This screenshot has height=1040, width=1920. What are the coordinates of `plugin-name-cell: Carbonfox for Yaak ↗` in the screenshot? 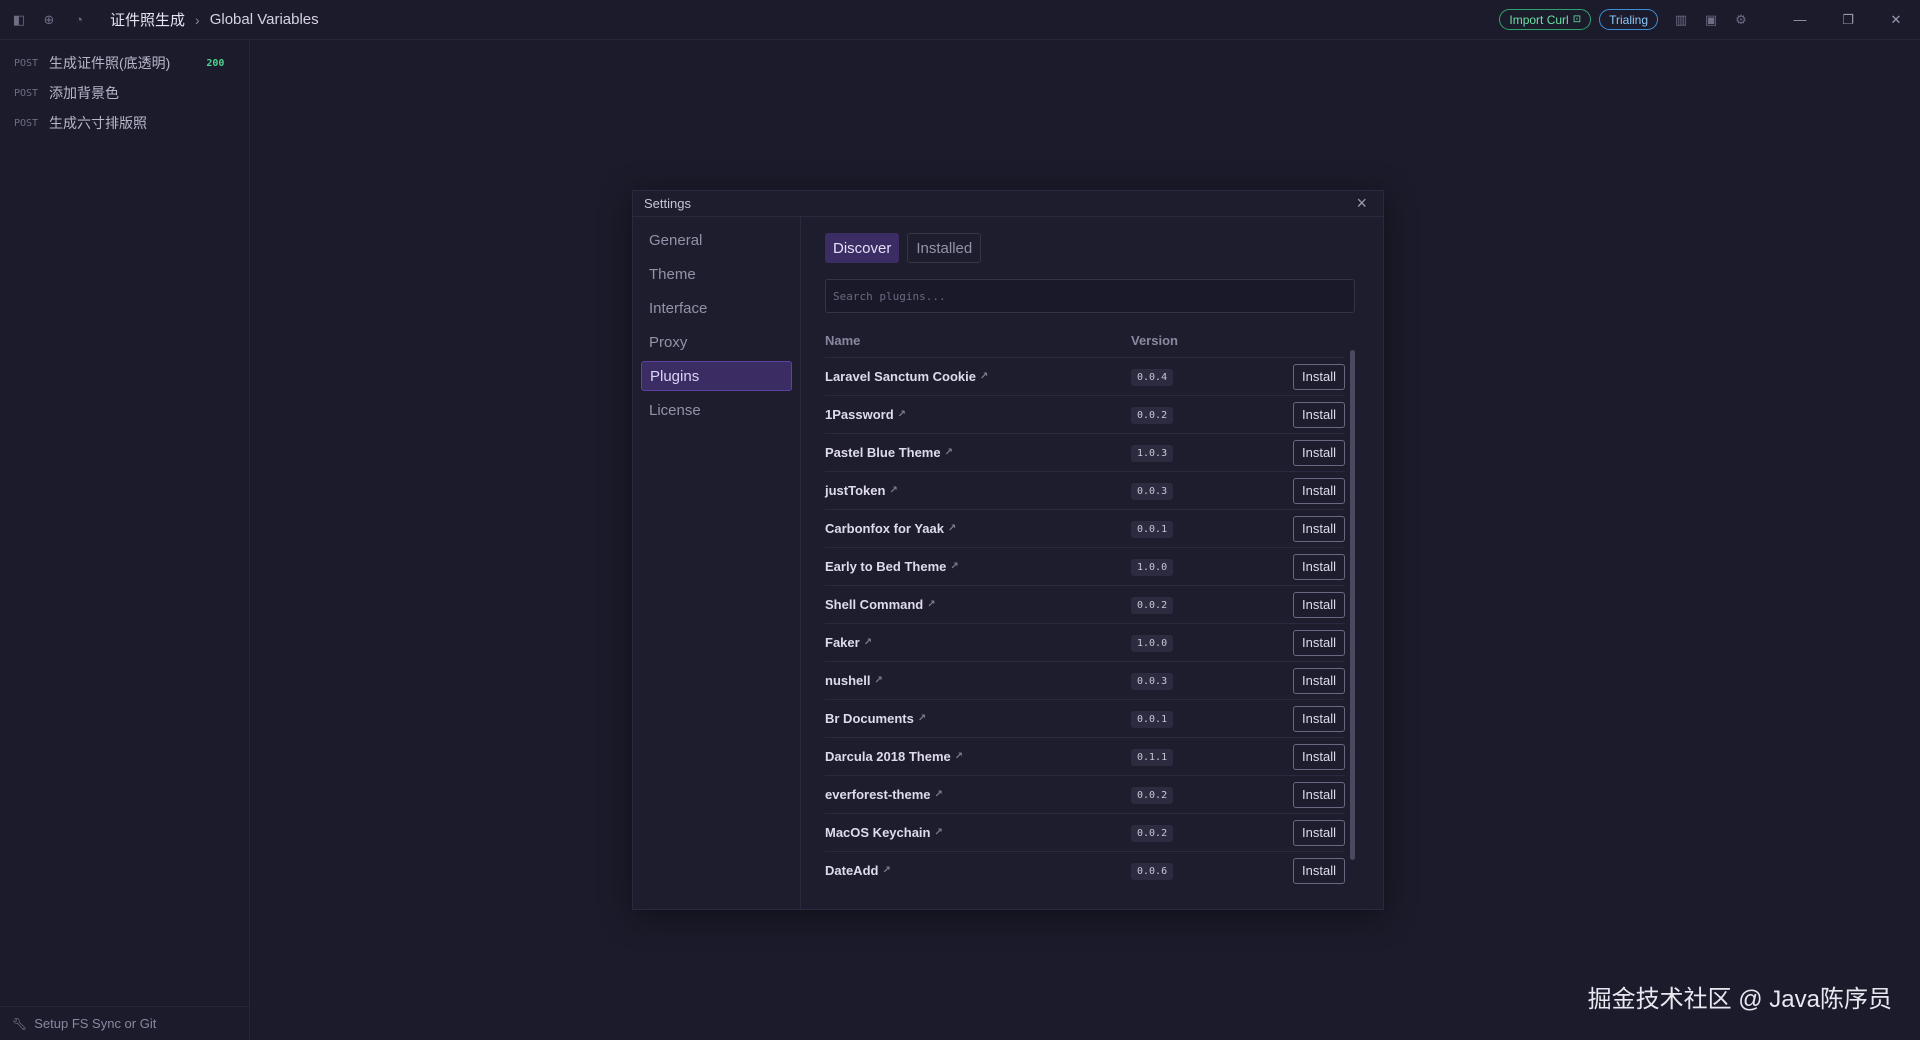 It's located at (978, 528).